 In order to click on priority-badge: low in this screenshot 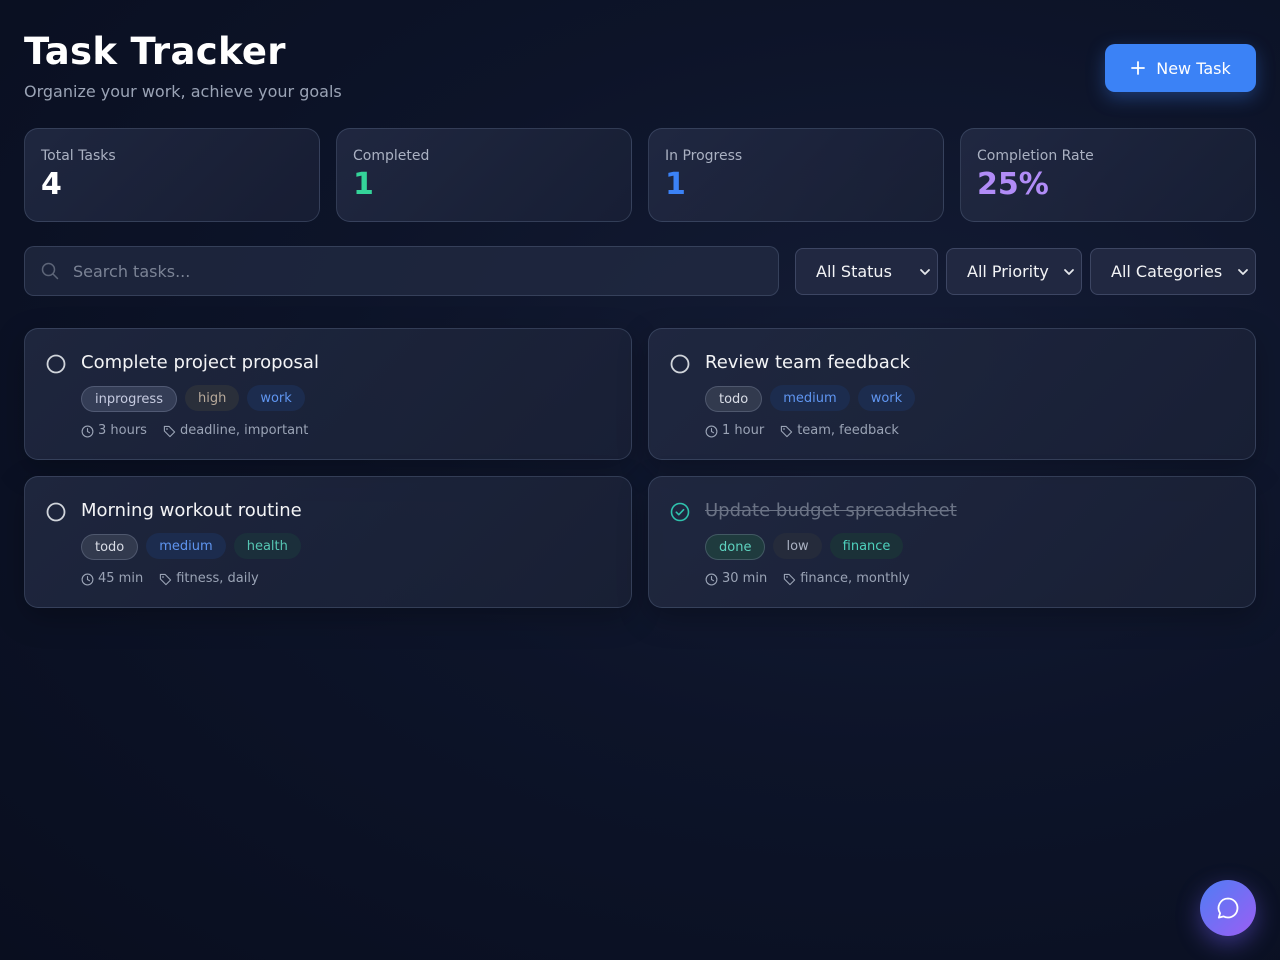, I will do `click(797, 546)`.